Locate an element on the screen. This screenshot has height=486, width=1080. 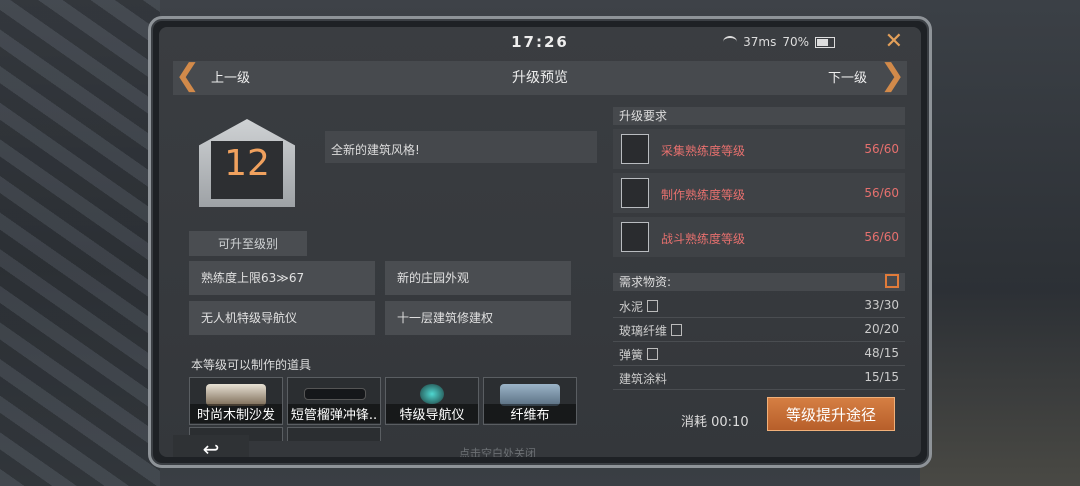
level-number: 12 is located at coordinates (247, 163).